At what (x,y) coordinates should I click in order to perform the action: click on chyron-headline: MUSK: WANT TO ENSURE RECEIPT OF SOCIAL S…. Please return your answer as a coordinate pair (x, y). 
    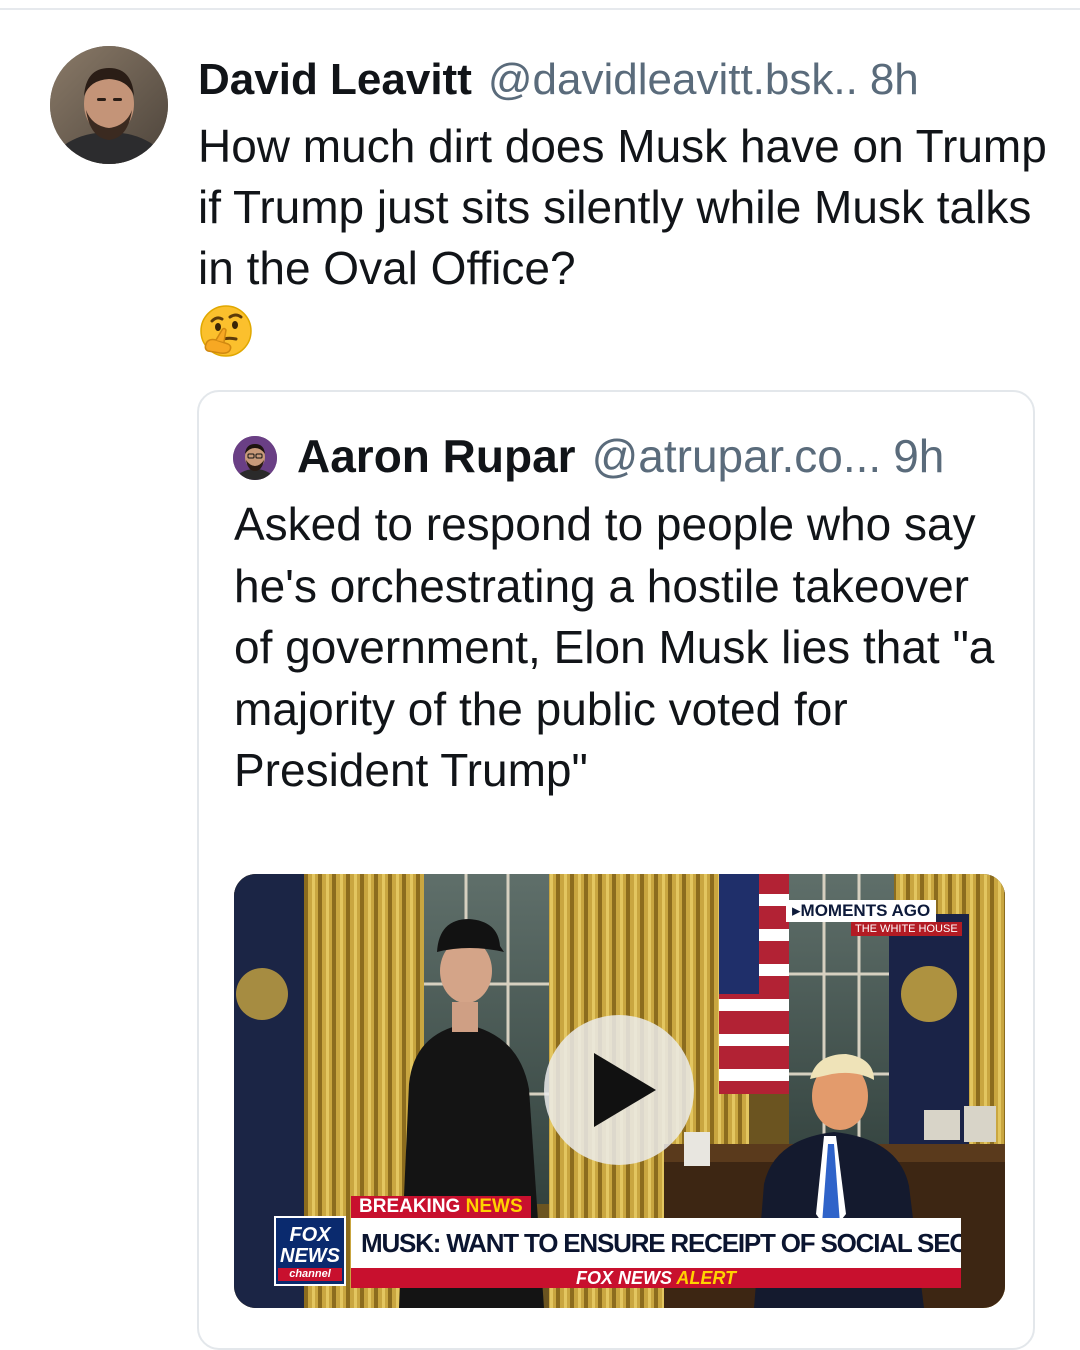
    Looking at the image, I should click on (656, 1243).